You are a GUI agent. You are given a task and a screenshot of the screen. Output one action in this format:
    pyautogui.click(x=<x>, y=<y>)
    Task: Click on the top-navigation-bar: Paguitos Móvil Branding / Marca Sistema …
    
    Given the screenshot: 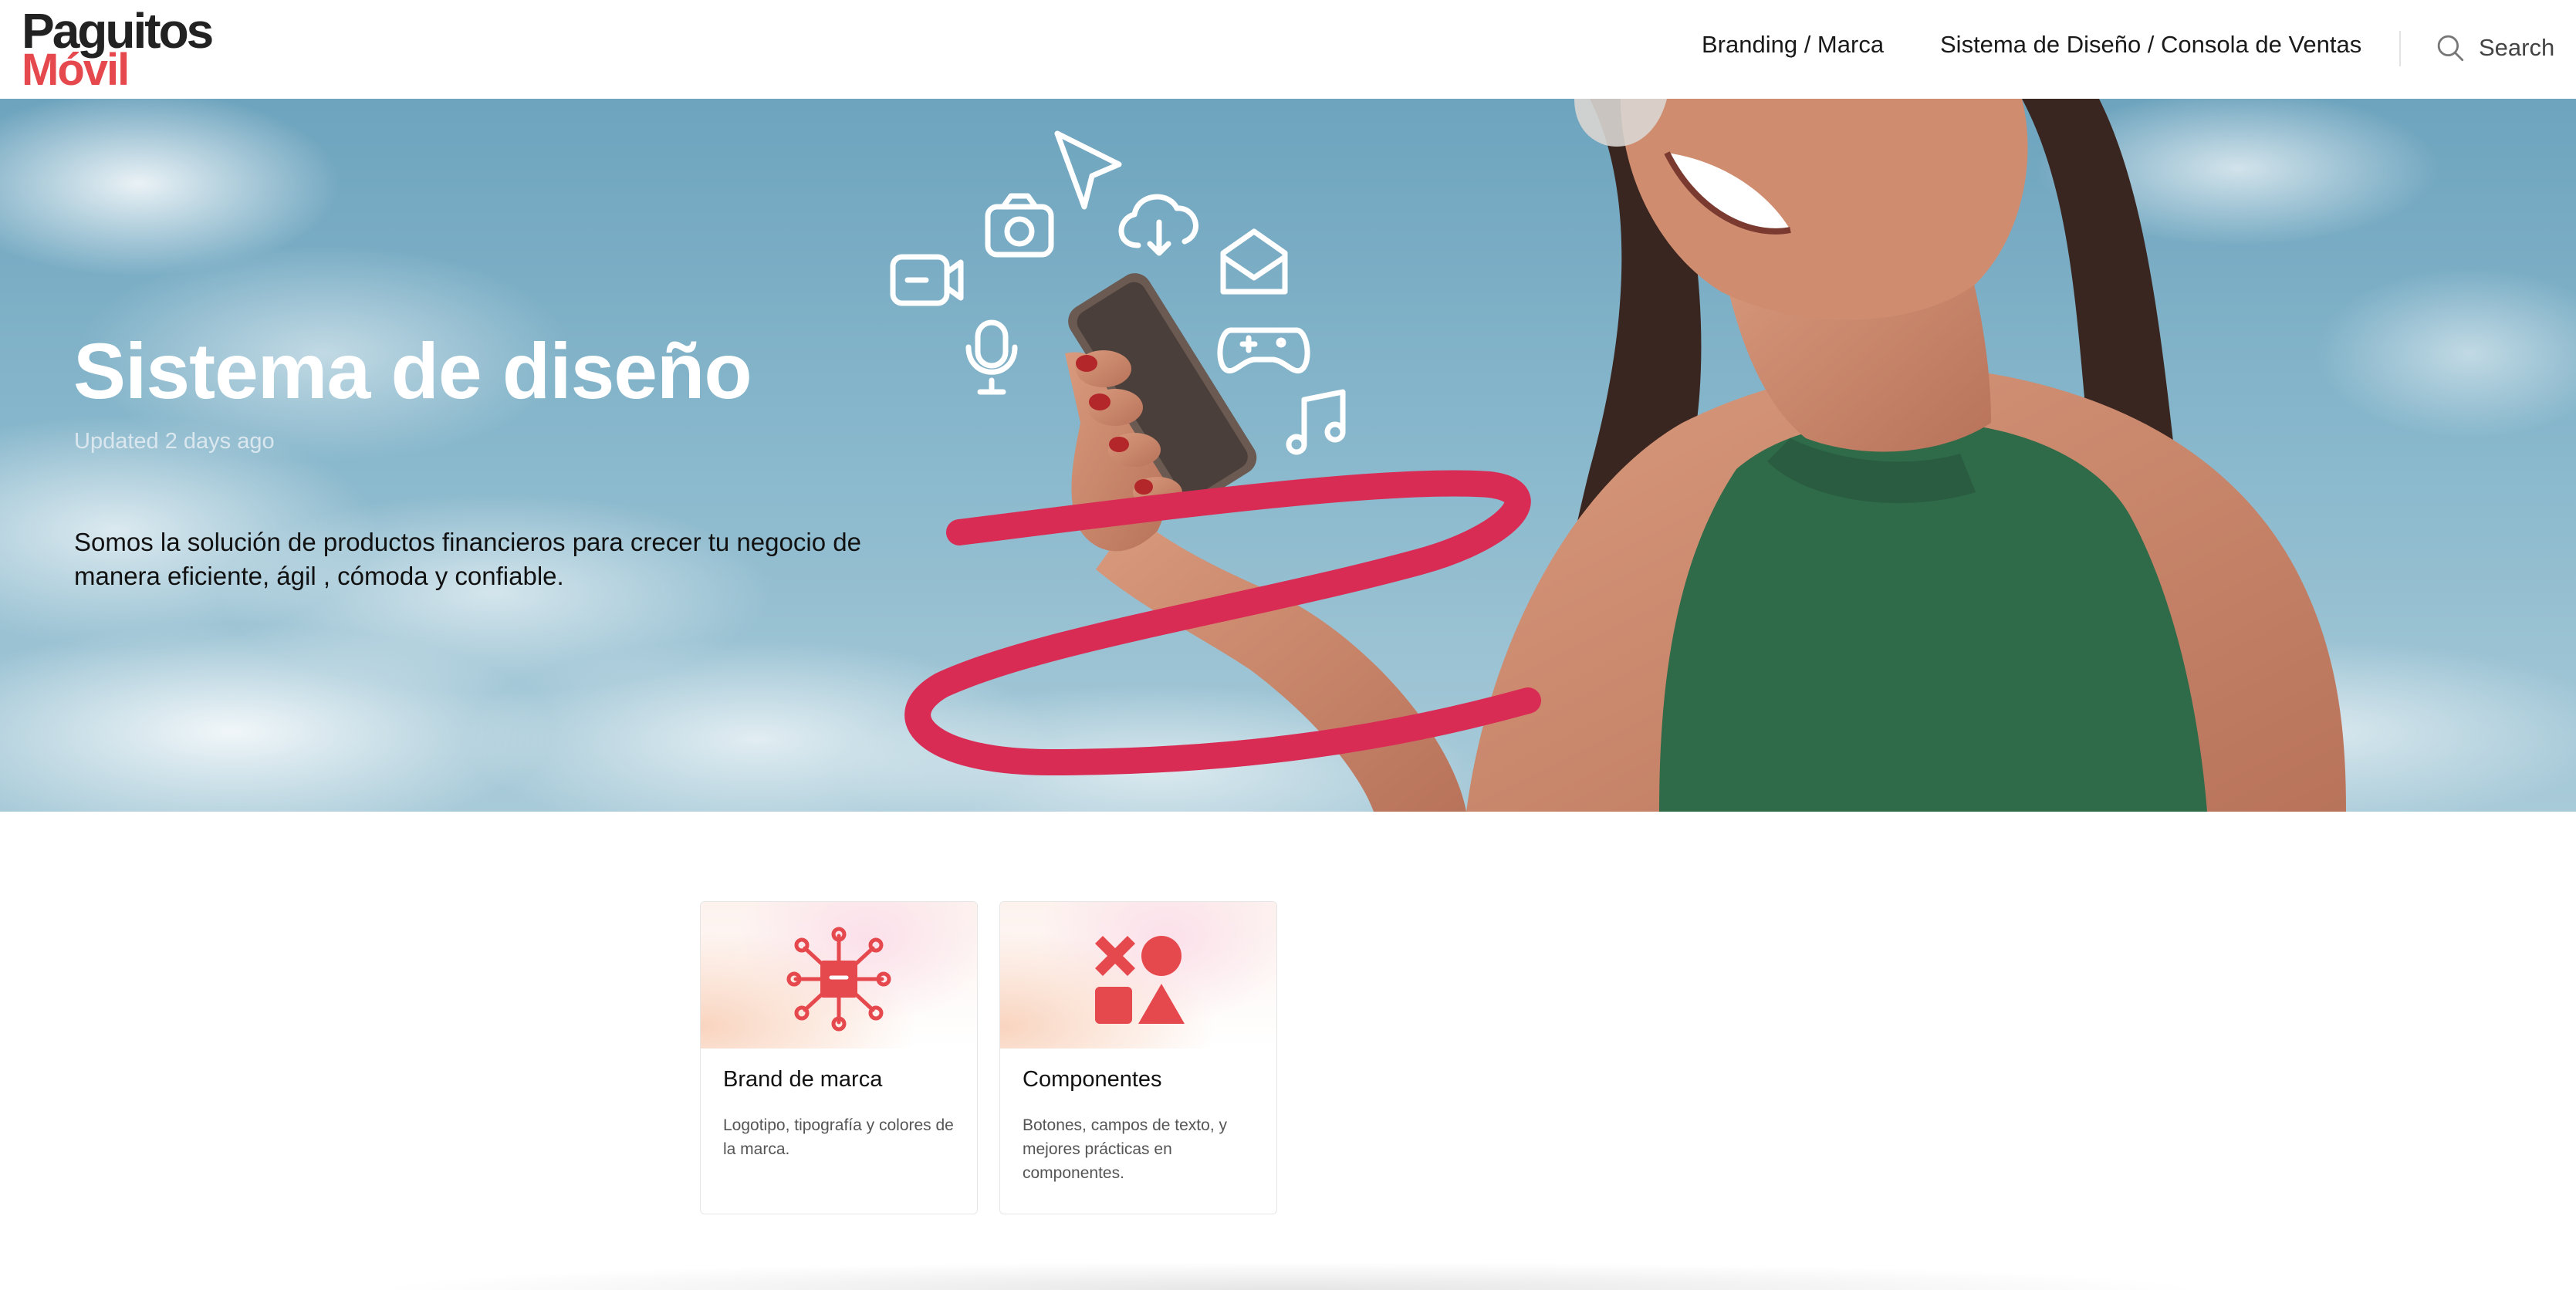 What is the action you would take?
    pyautogui.click(x=1288, y=49)
    